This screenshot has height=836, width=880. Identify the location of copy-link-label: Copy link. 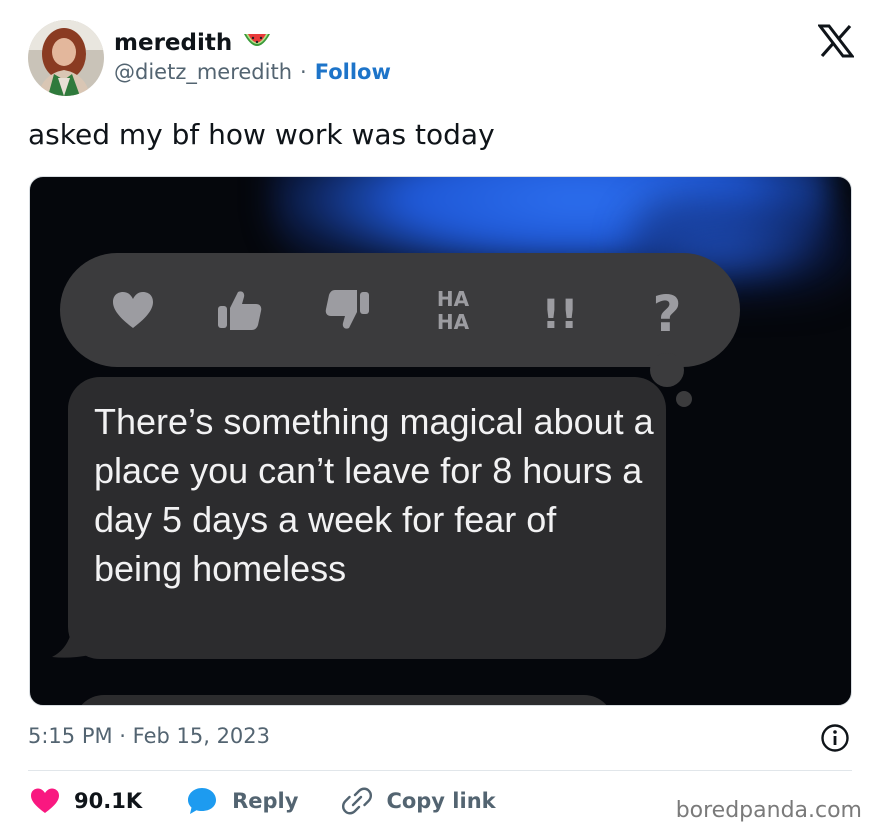
(441, 801).